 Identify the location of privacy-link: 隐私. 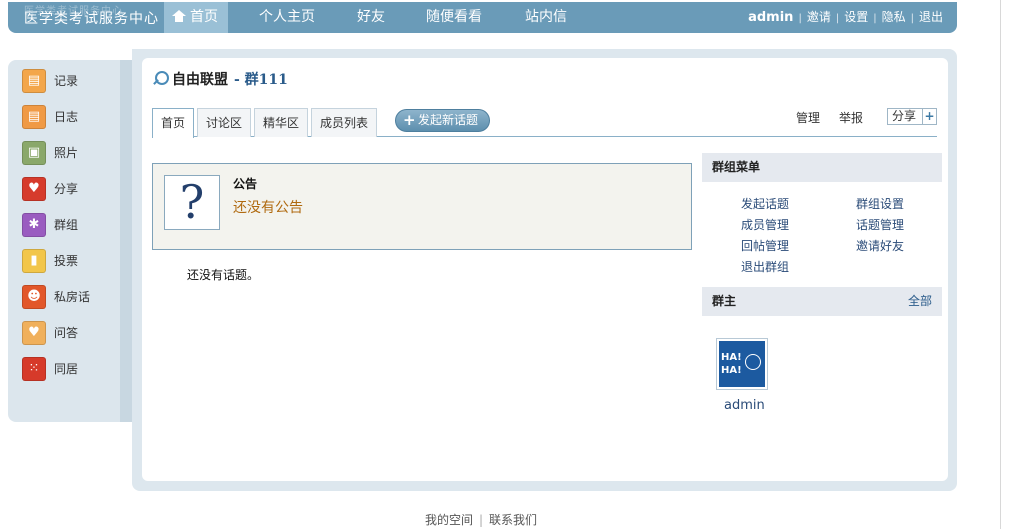
(894, 17).